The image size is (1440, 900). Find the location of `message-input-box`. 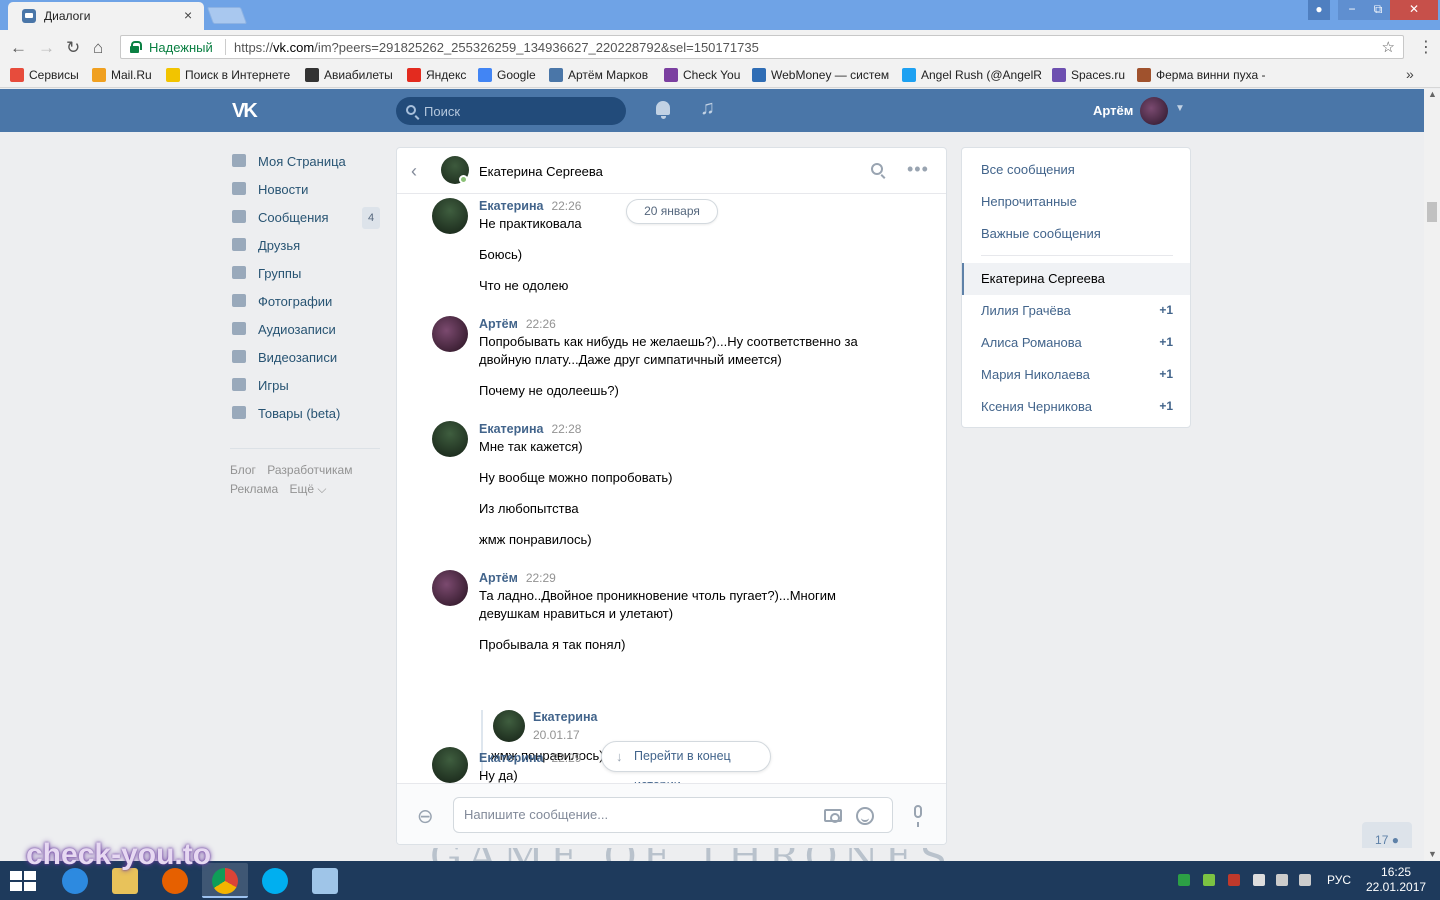

message-input-box is located at coordinates (673, 815).